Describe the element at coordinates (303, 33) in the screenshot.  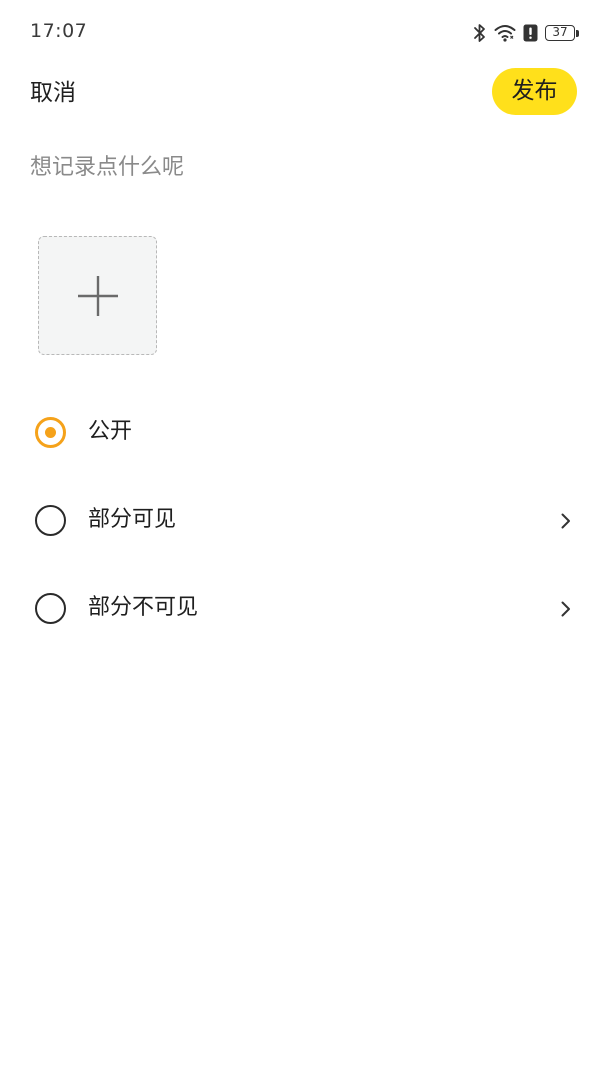
I see `status-bar: 17:07 37` at that location.